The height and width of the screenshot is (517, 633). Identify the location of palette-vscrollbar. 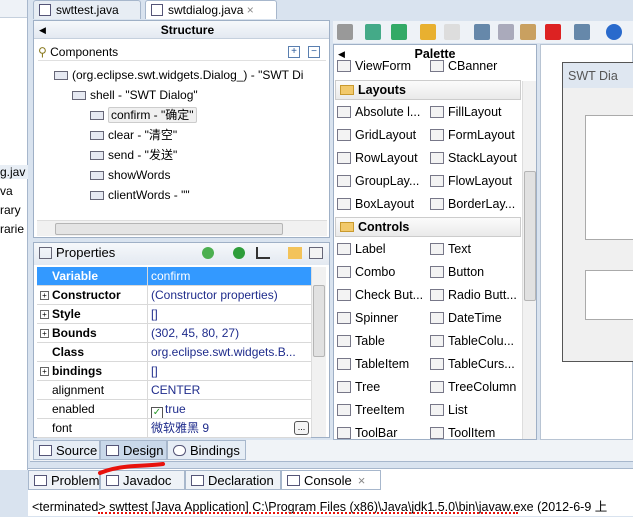
(529, 260).